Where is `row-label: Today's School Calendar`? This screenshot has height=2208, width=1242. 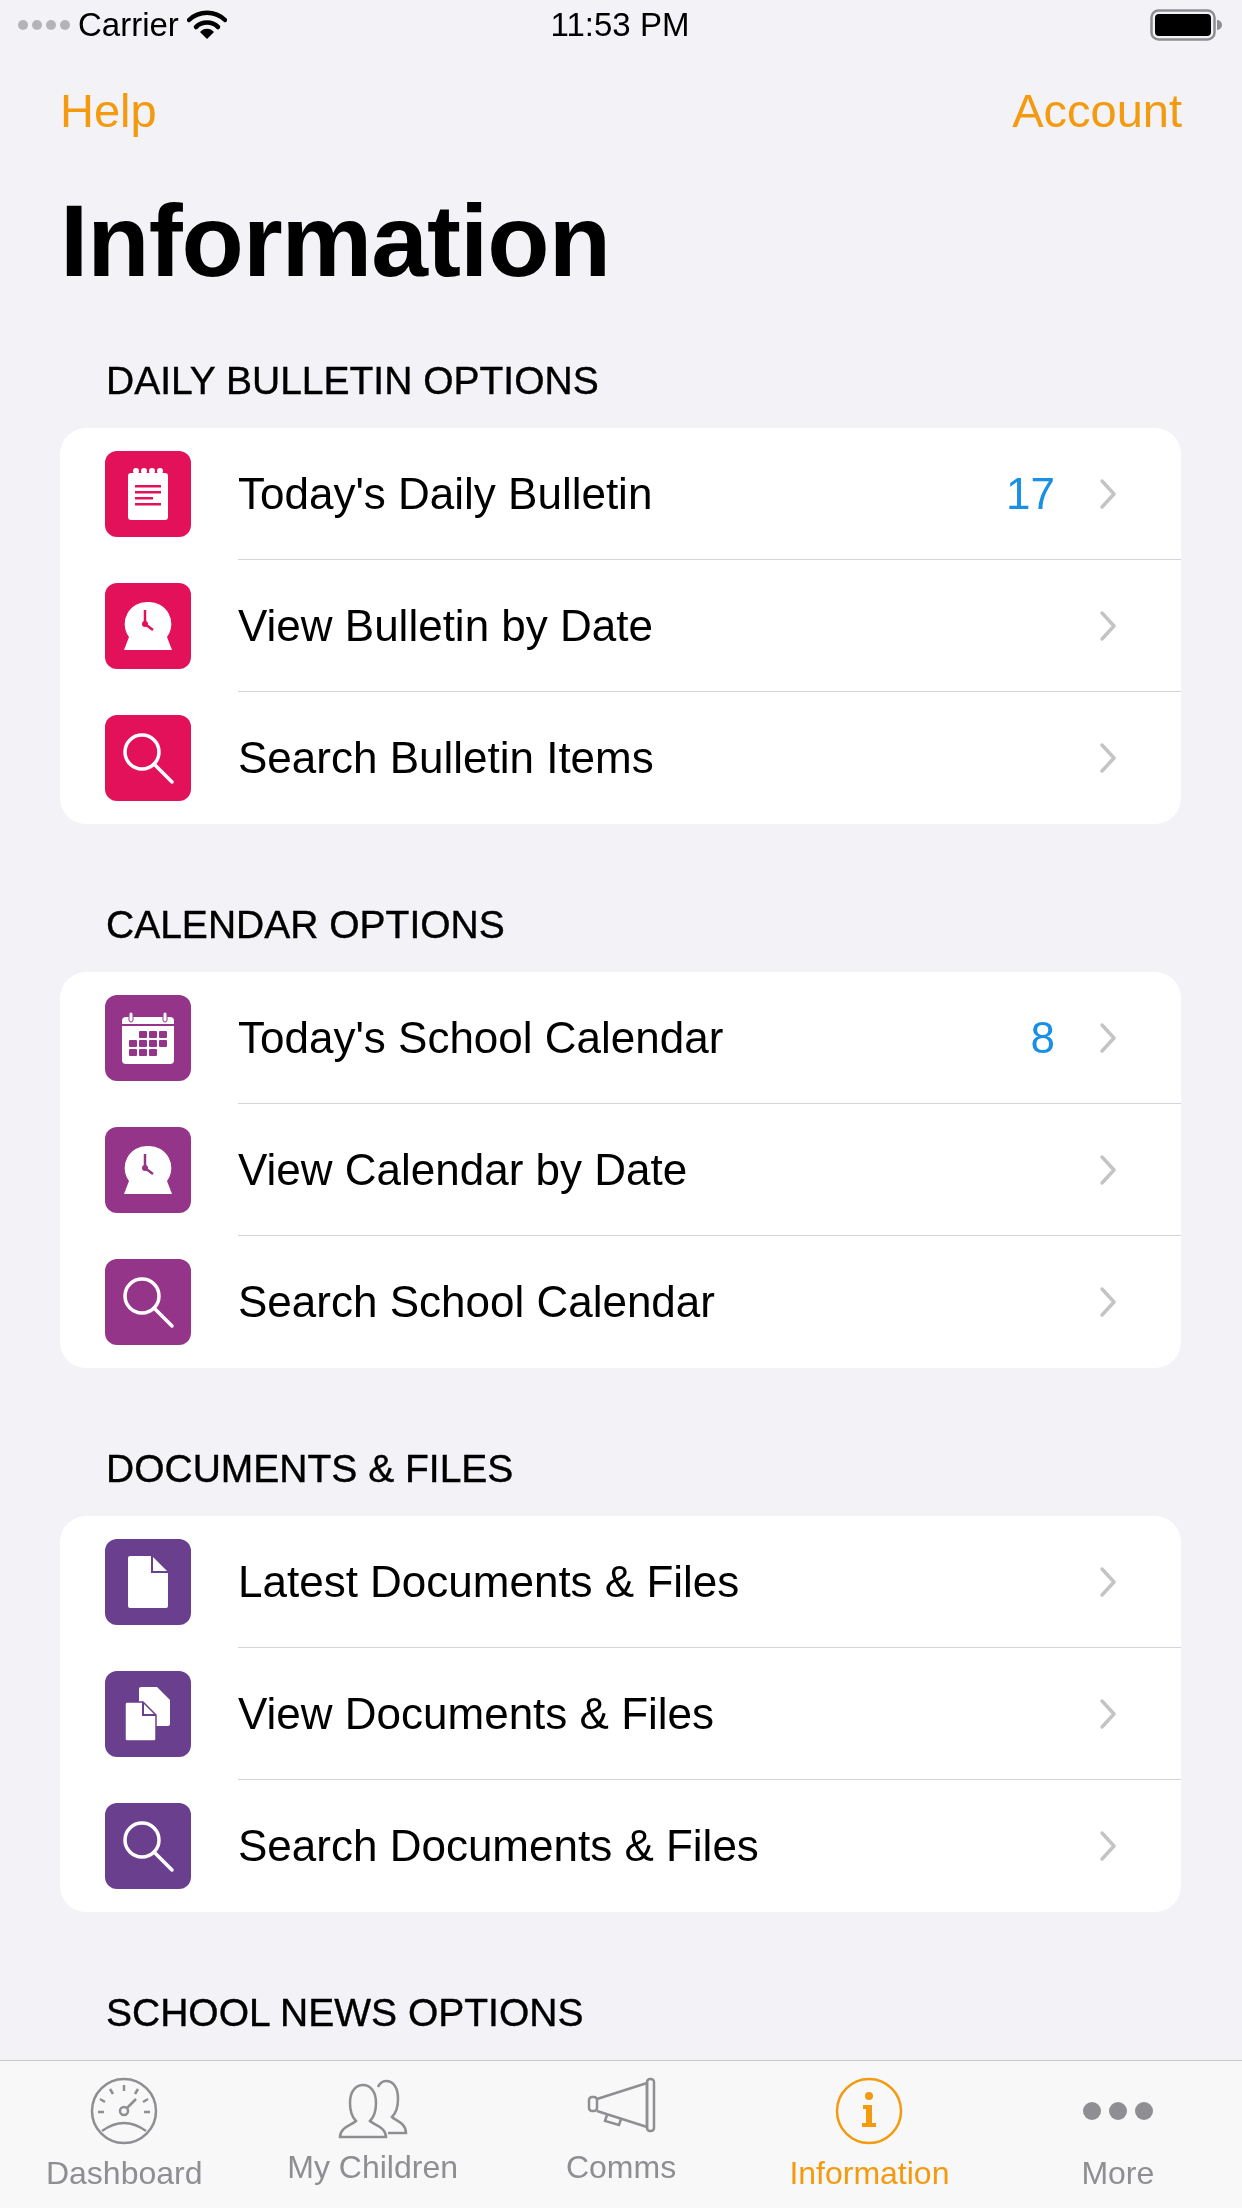 row-label: Today's School Calendar is located at coordinates (481, 1037).